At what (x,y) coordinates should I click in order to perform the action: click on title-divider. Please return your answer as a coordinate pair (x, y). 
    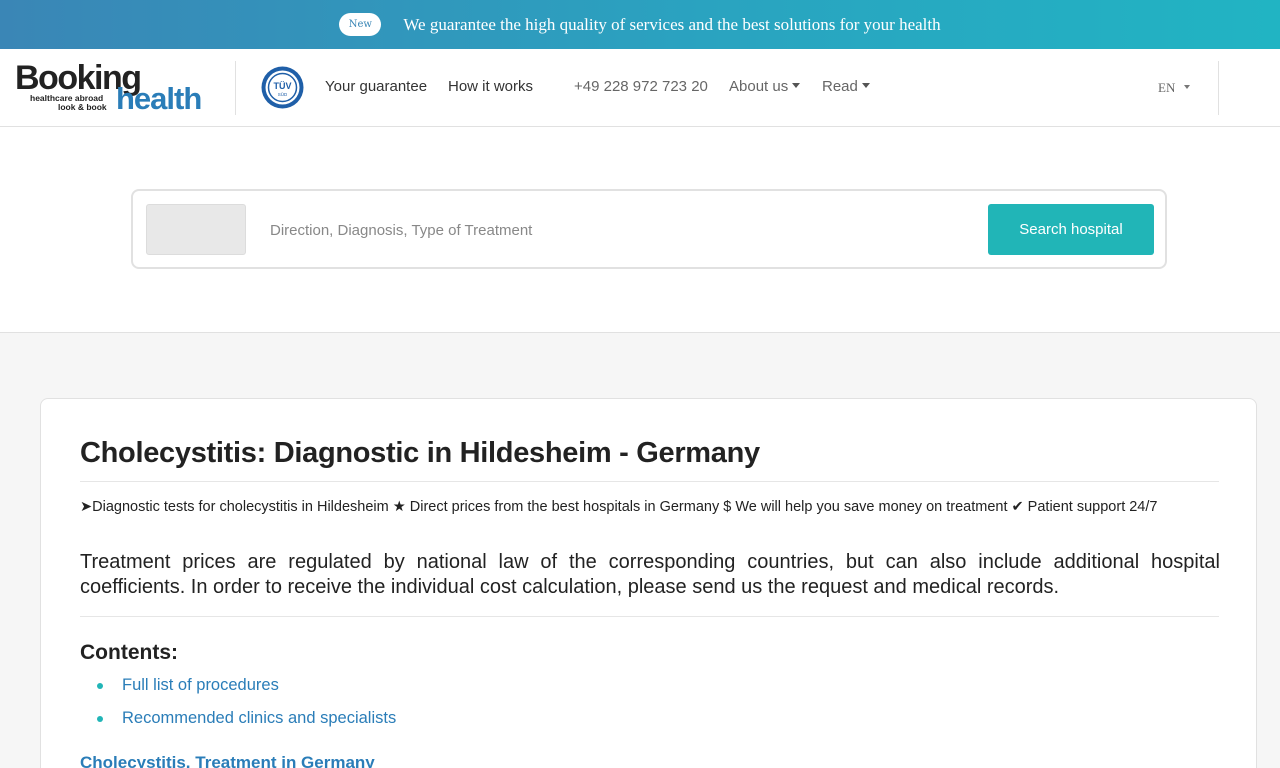
    Looking at the image, I should click on (649, 481).